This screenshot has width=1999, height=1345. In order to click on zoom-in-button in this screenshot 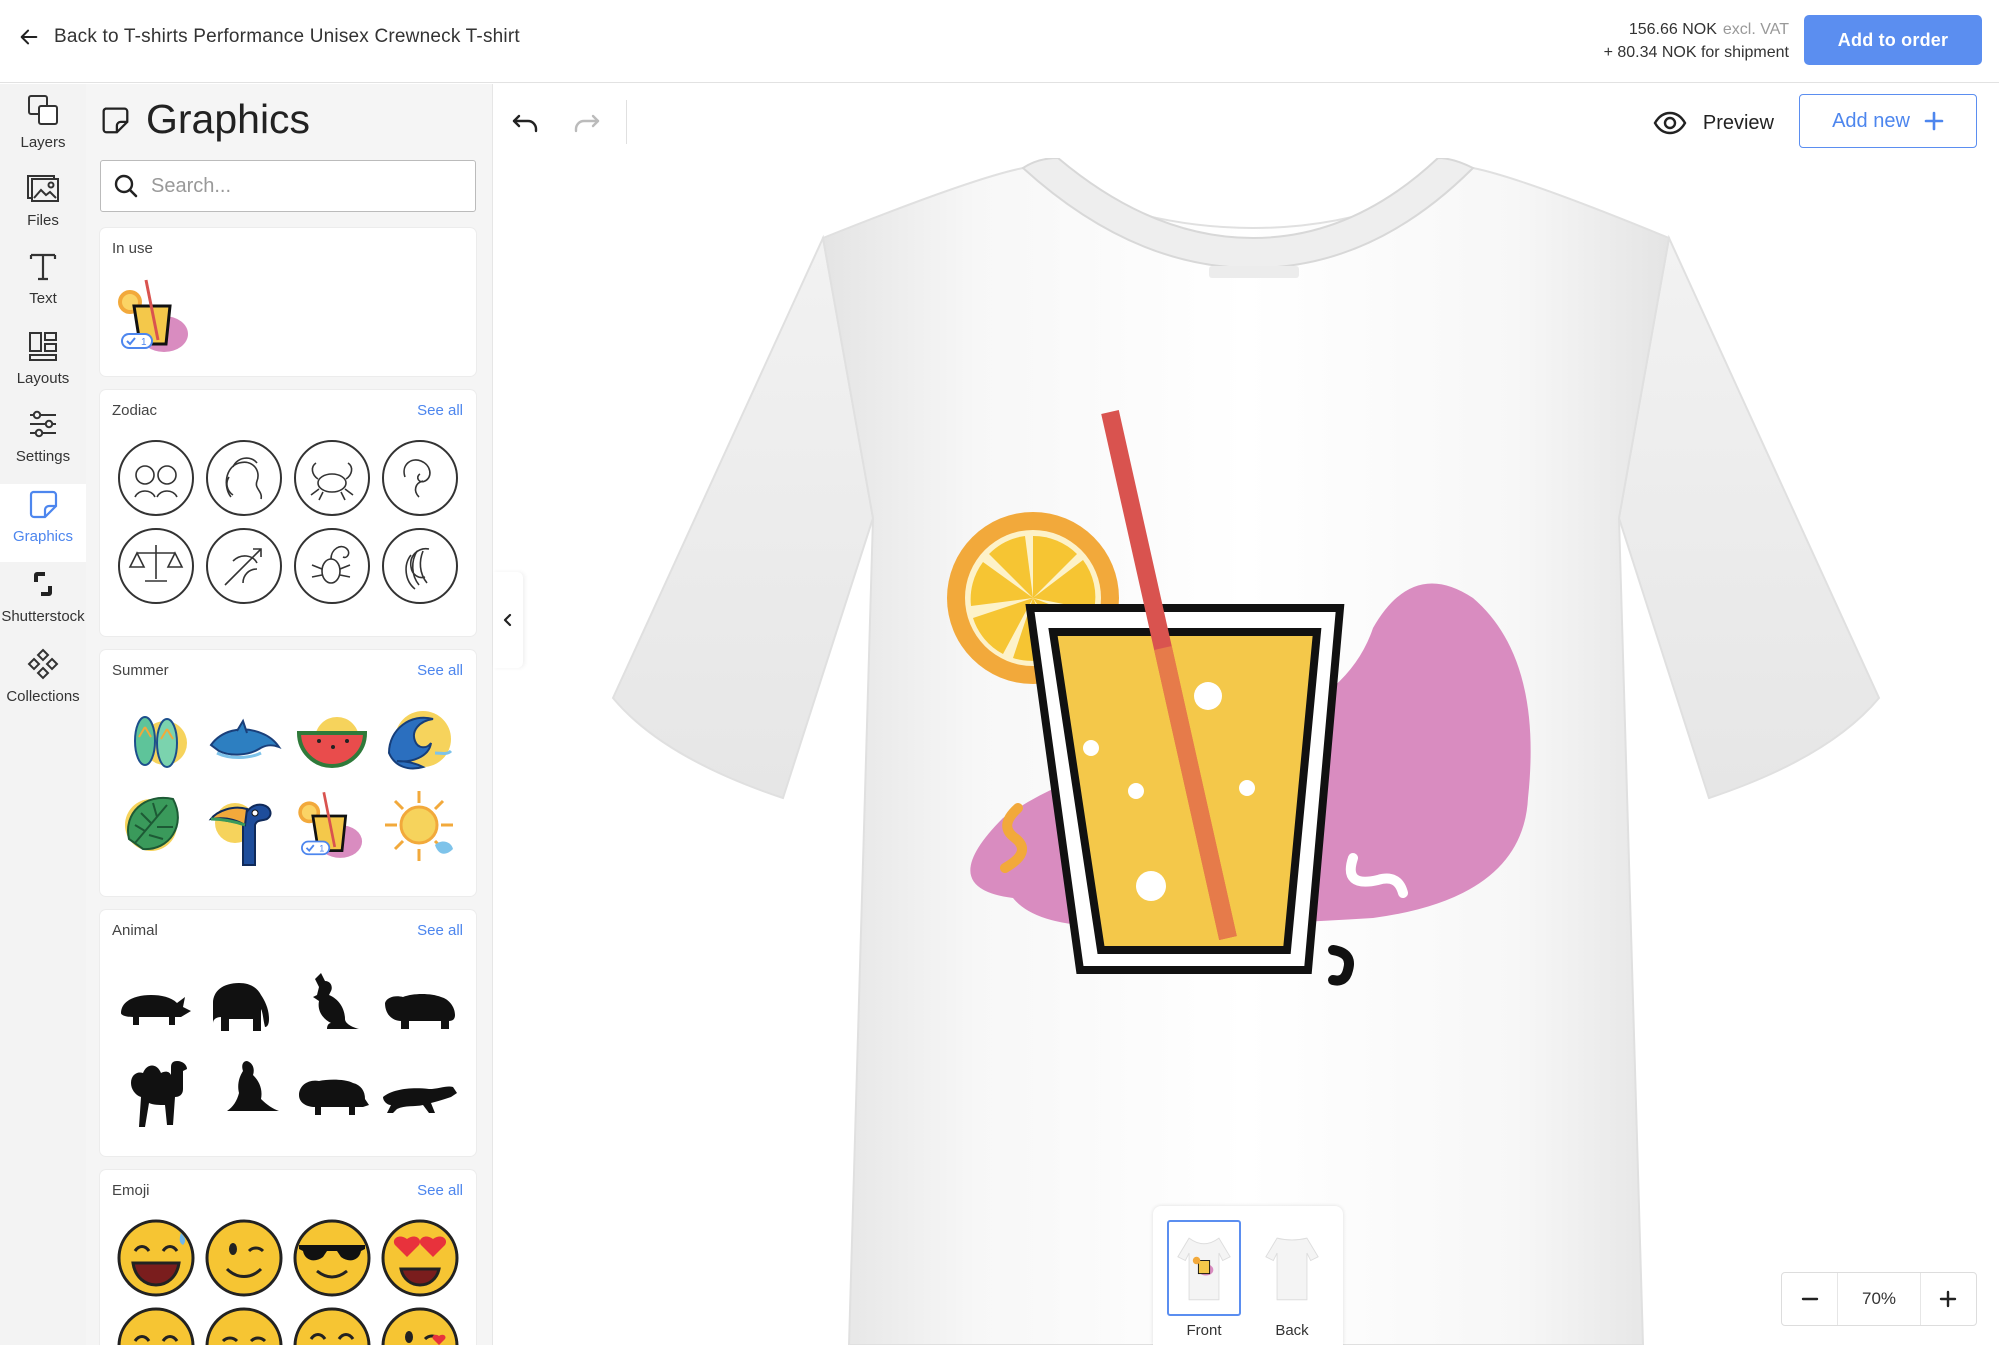, I will do `click(1948, 1299)`.